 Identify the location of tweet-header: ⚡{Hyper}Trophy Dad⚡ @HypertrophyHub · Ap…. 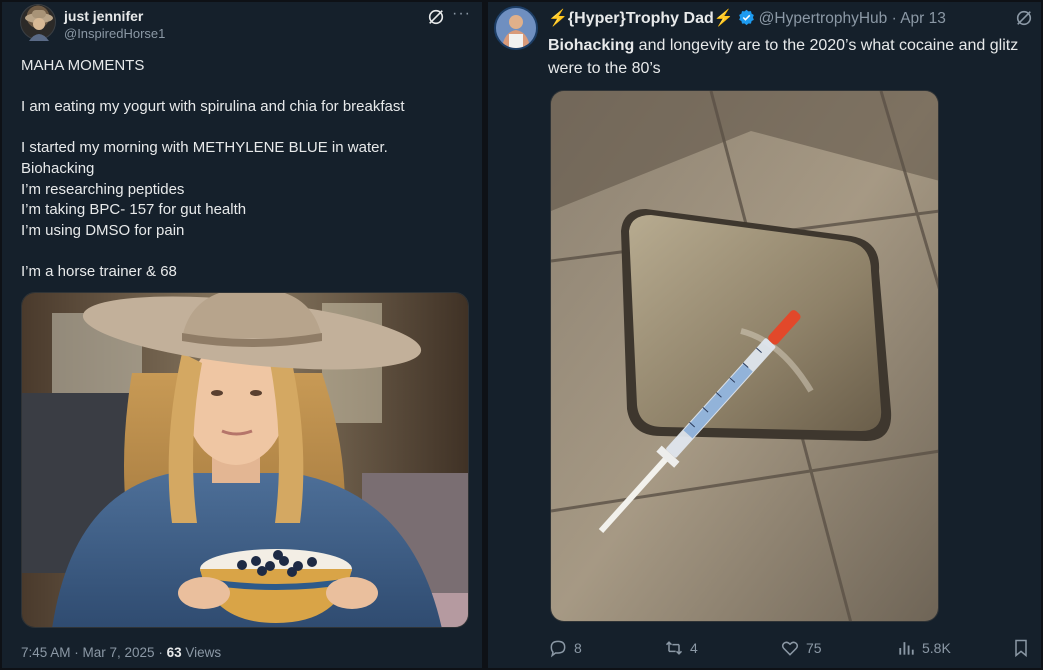
(747, 18).